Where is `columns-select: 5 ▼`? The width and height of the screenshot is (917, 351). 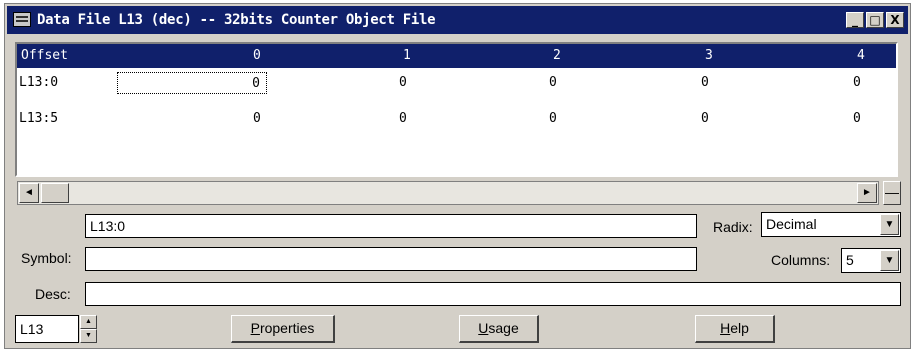
columns-select: 5 ▼ is located at coordinates (871, 260).